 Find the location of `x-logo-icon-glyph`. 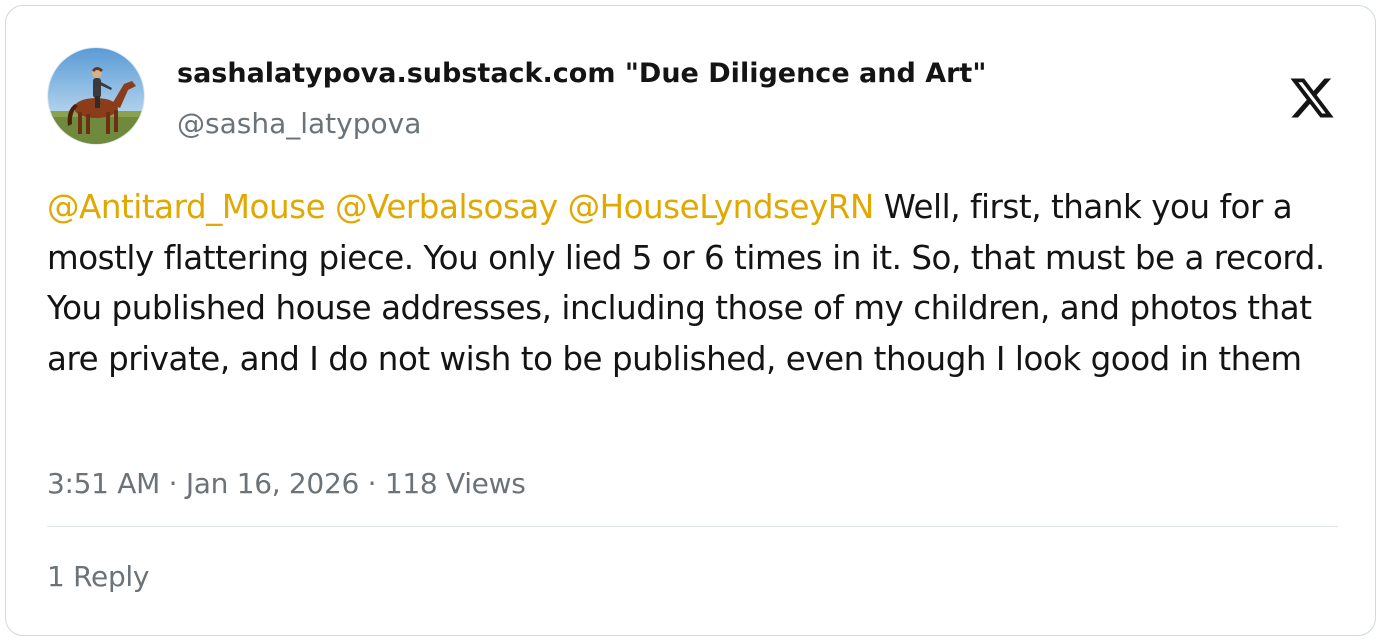

x-logo-icon-glyph is located at coordinates (1312, 98).